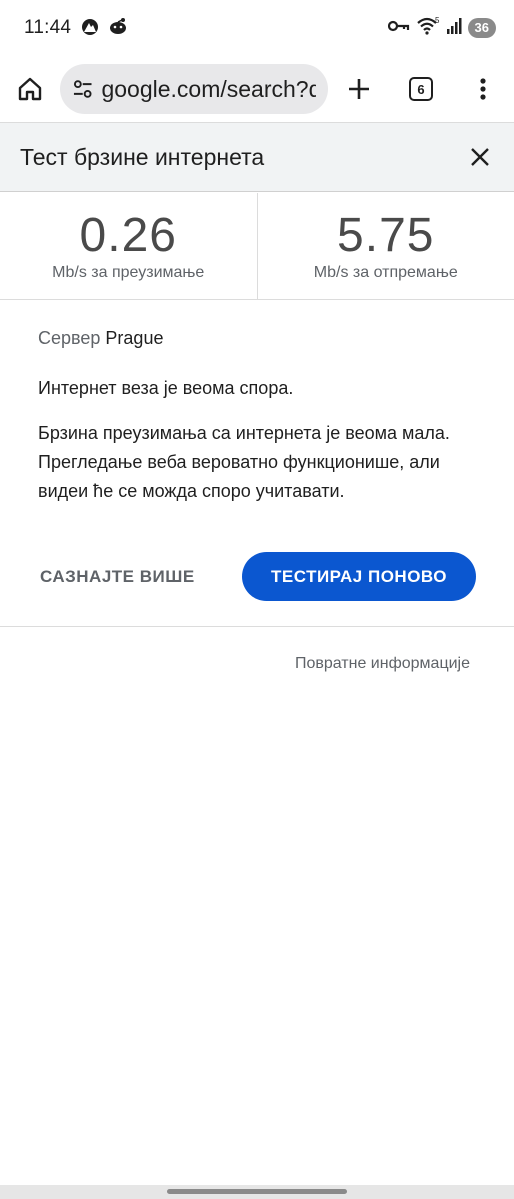 The image size is (514, 1199). What do you see at coordinates (257, 626) in the screenshot?
I see `results-divider` at bounding box center [257, 626].